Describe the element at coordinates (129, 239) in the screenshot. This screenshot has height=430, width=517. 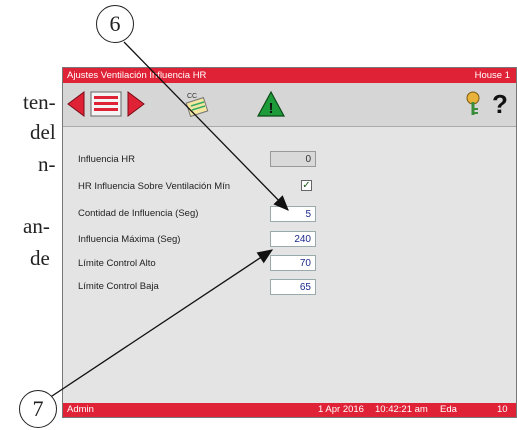
I see `influence-max-label: Influencia Máxima (Seg)` at that location.